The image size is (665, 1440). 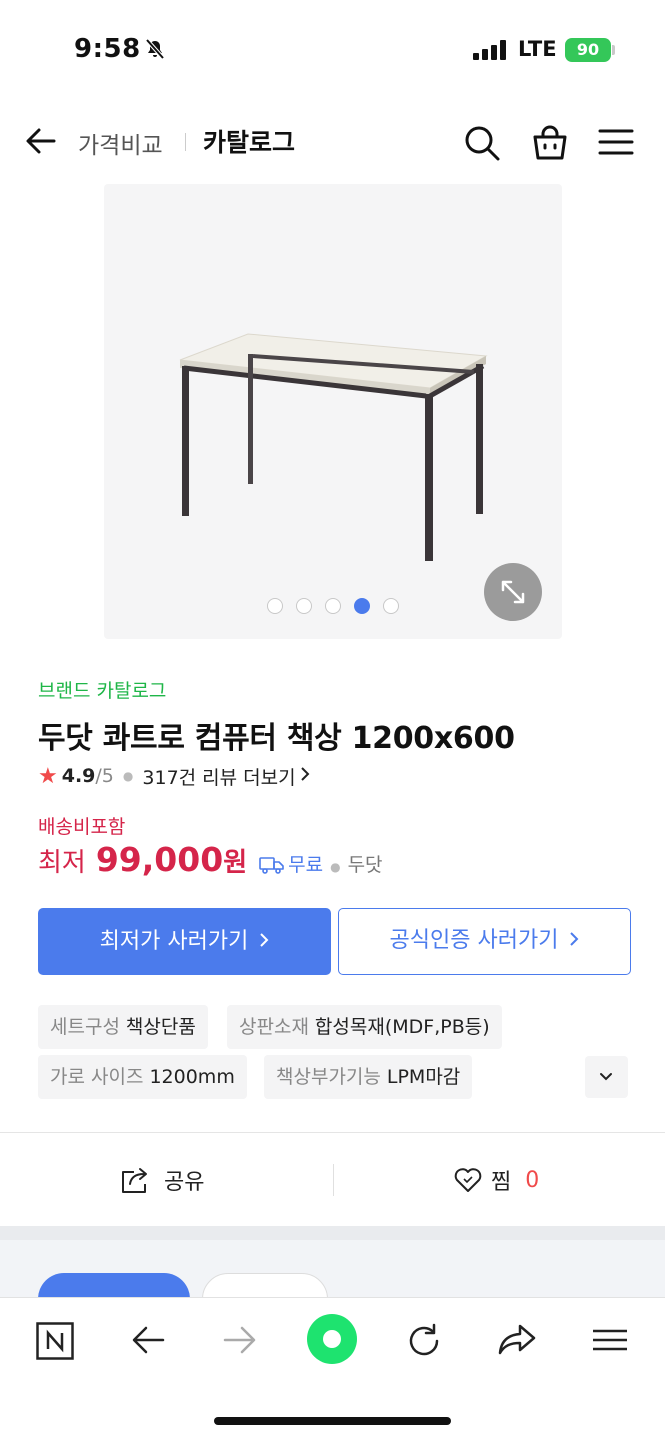 I want to click on breadcrumb-separator, so click(x=185, y=142).